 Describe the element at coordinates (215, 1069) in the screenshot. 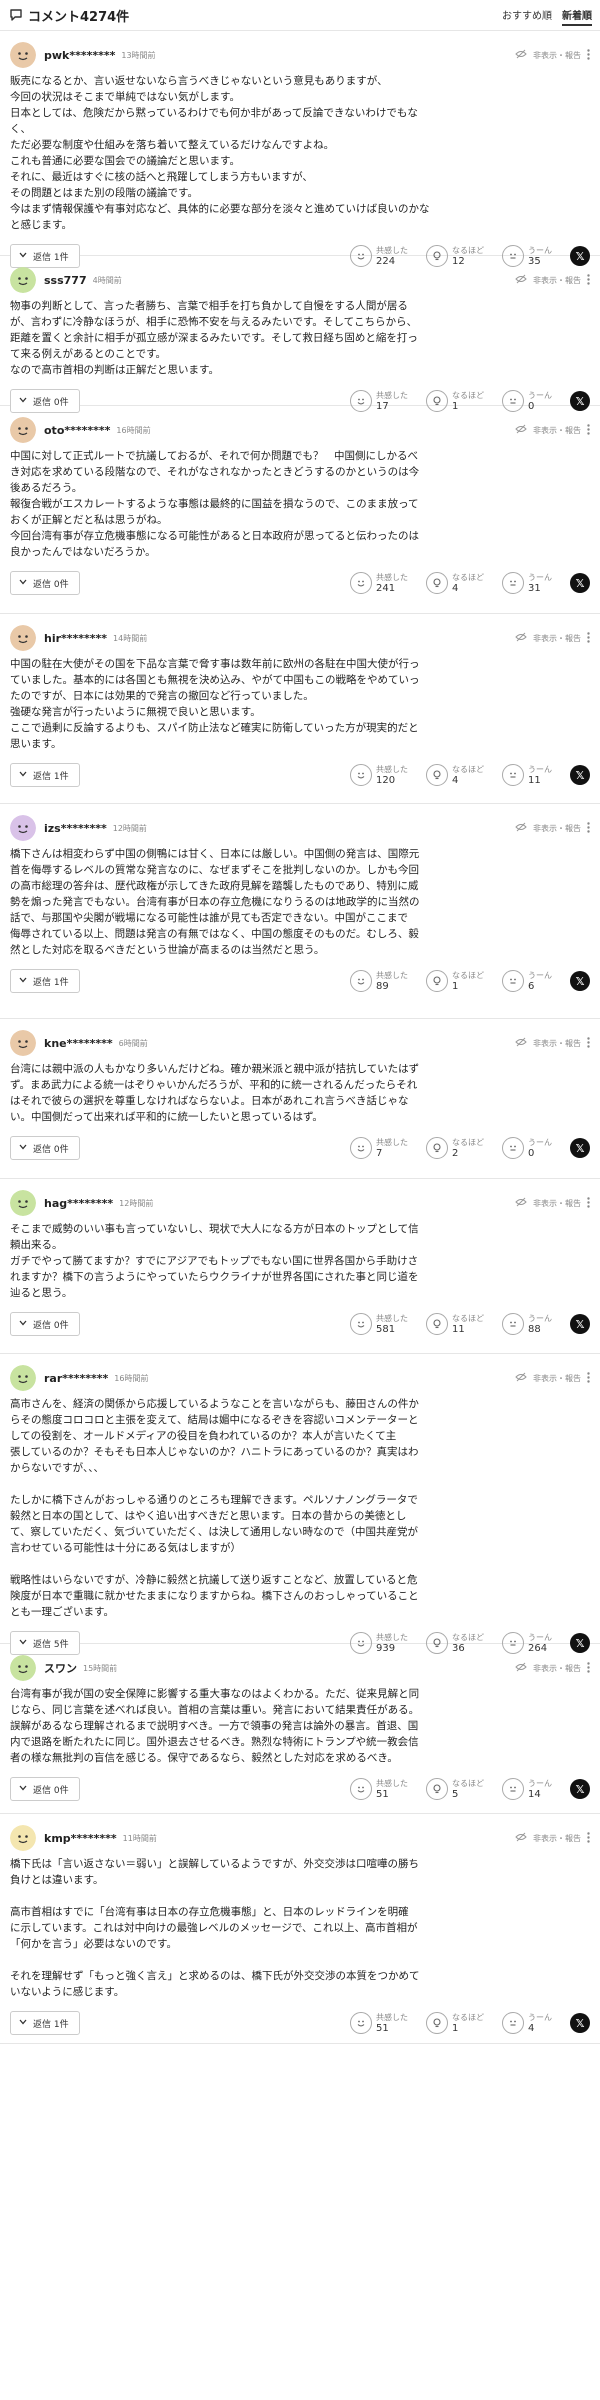

I see `comment-line: 台湾には親中派の人もかなり多いんだけどね。確か親米派と親中派が拮抗していたはず` at that location.